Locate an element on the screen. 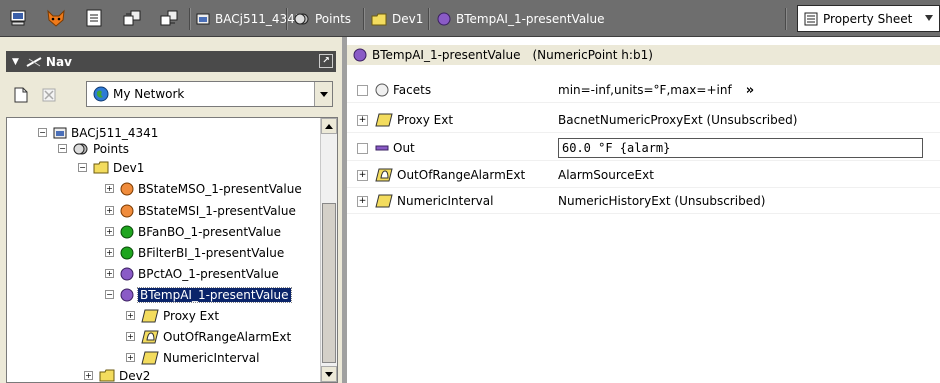 The image size is (940, 383). tree-node-label: Proxy Ext is located at coordinates (191, 315).